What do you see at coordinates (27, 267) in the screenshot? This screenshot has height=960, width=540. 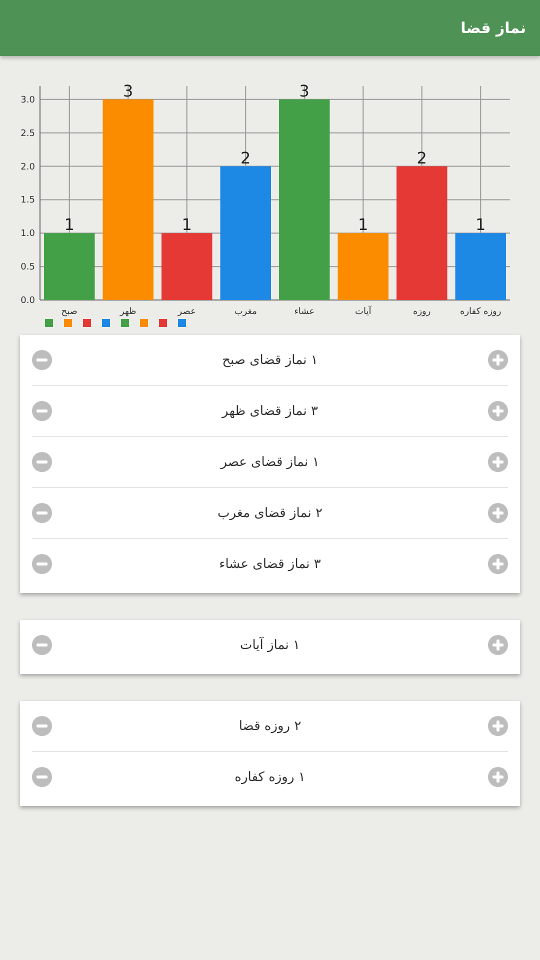 I see `y-tick-label: 0.5` at bounding box center [27, 267].